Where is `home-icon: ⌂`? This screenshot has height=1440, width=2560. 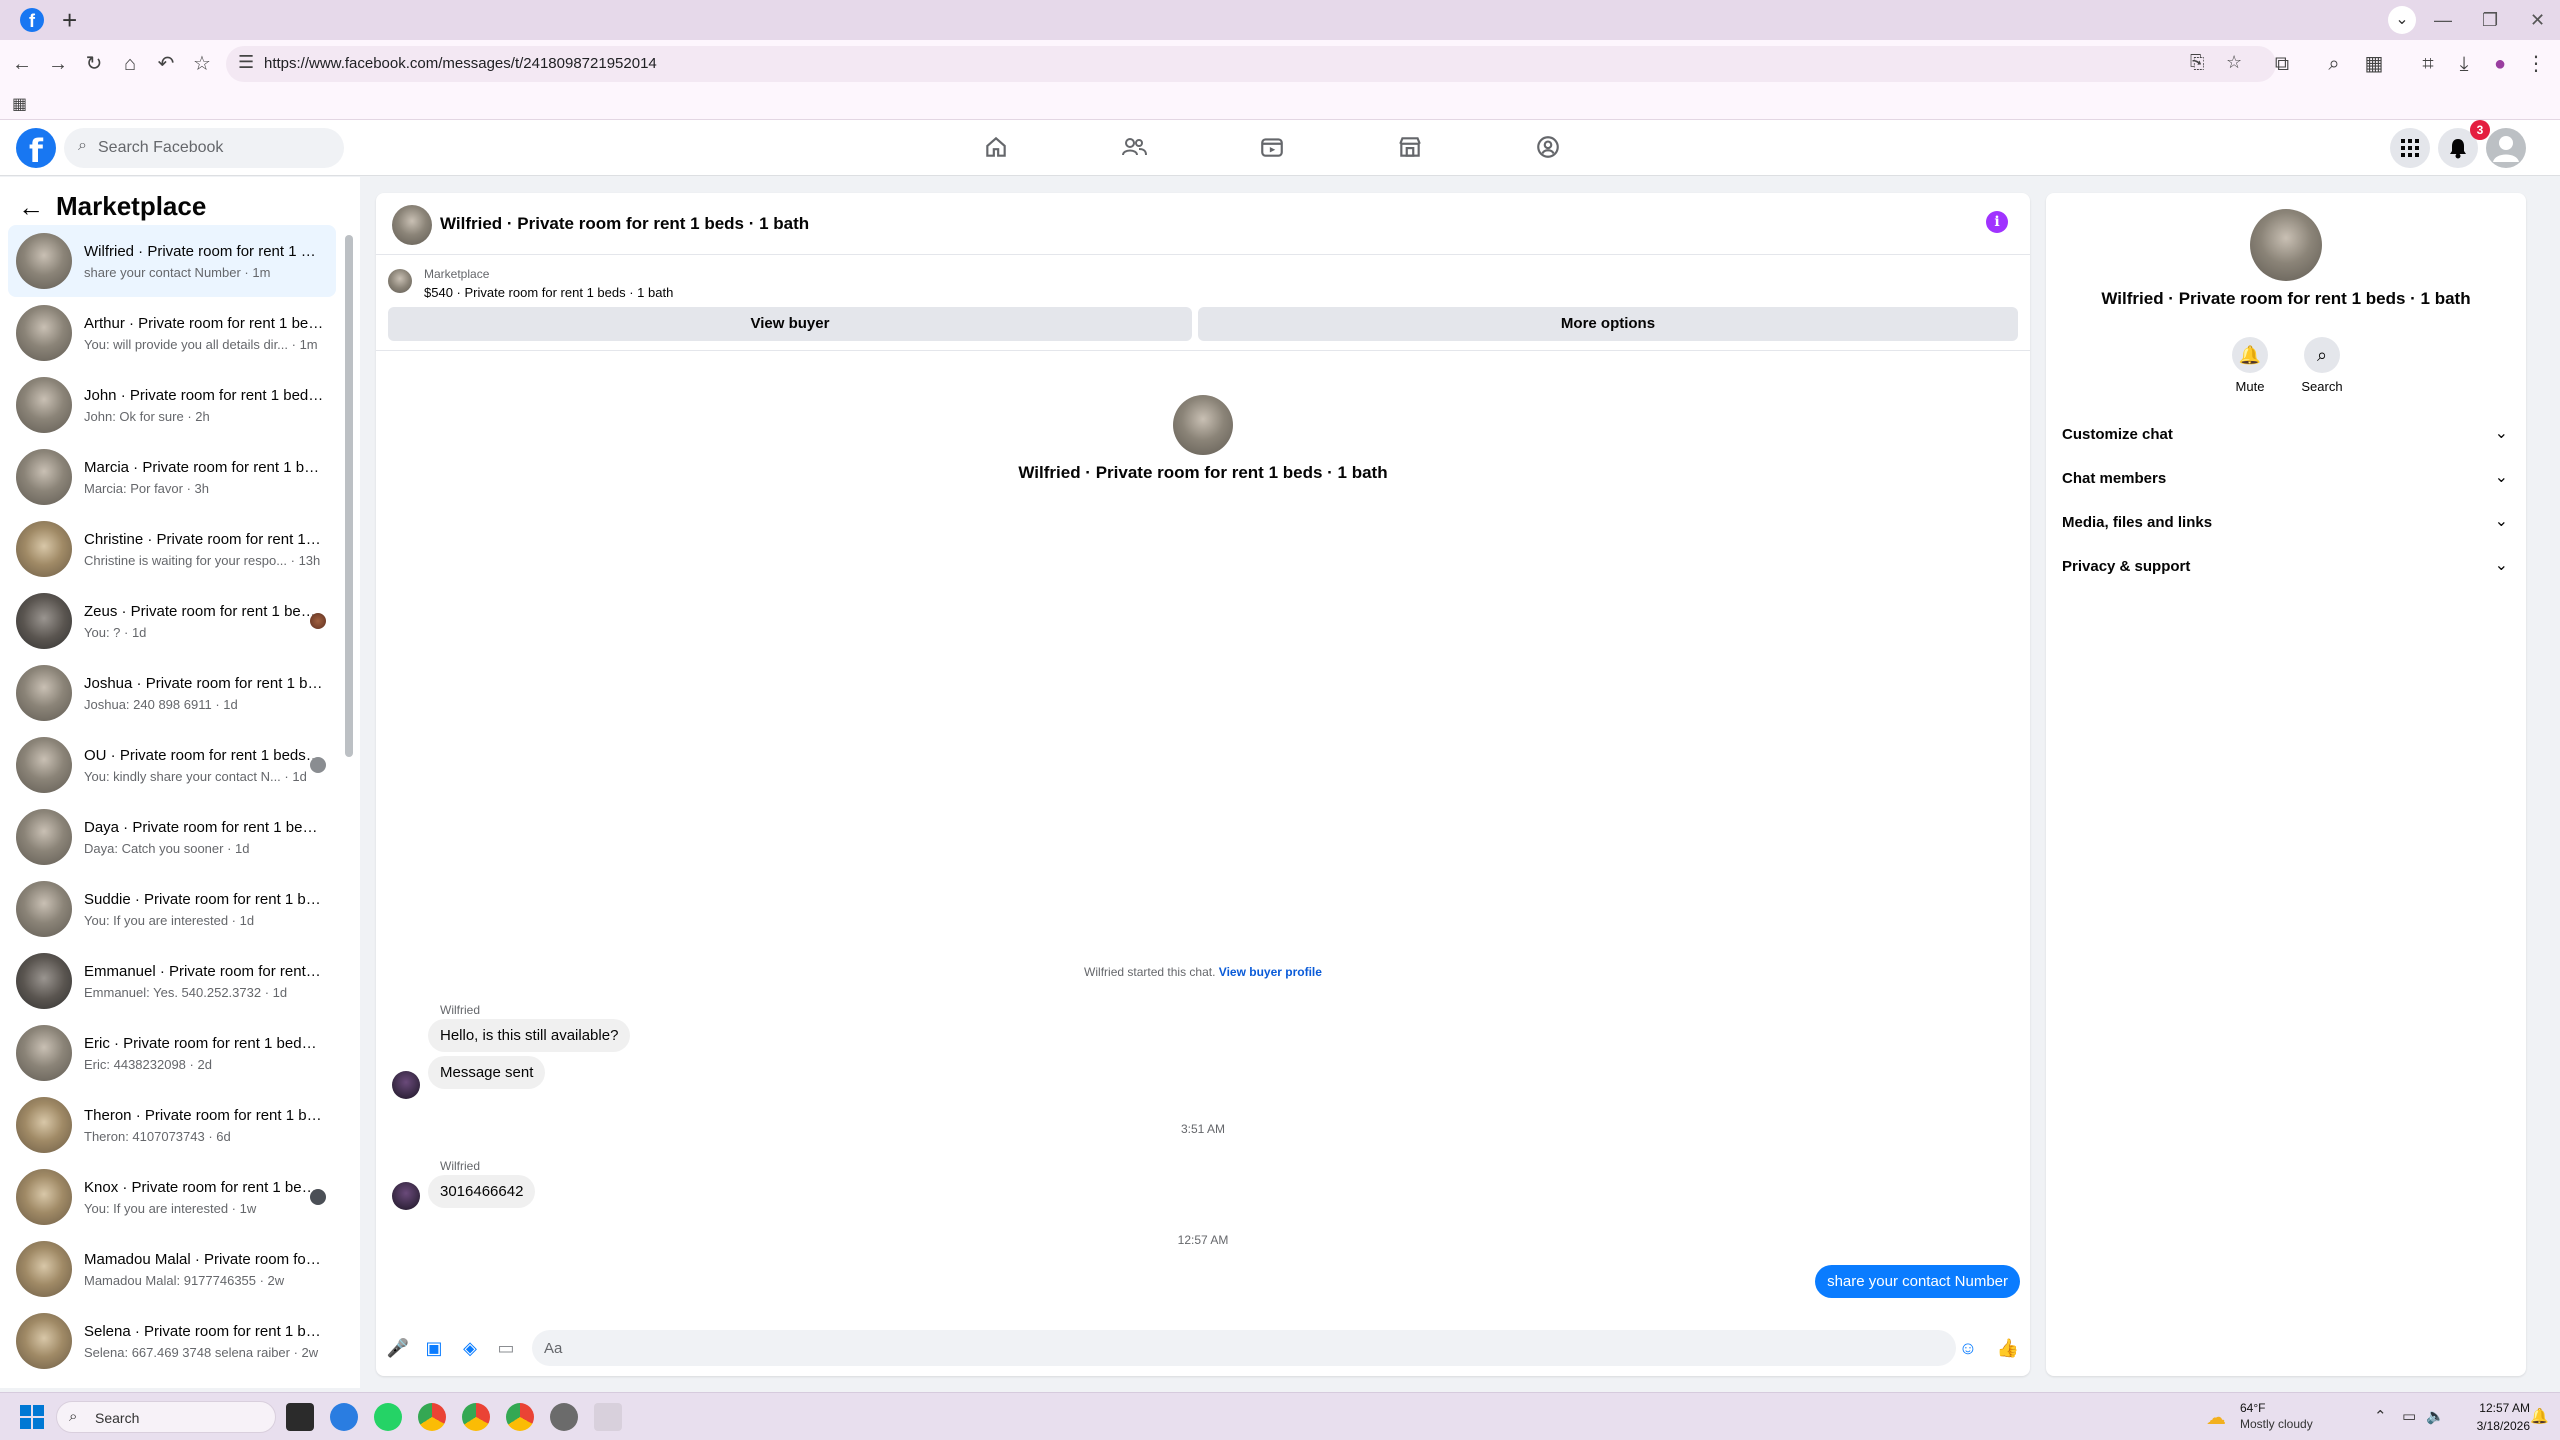 home-icon: ⌂ is located at coordinates (130, 64).